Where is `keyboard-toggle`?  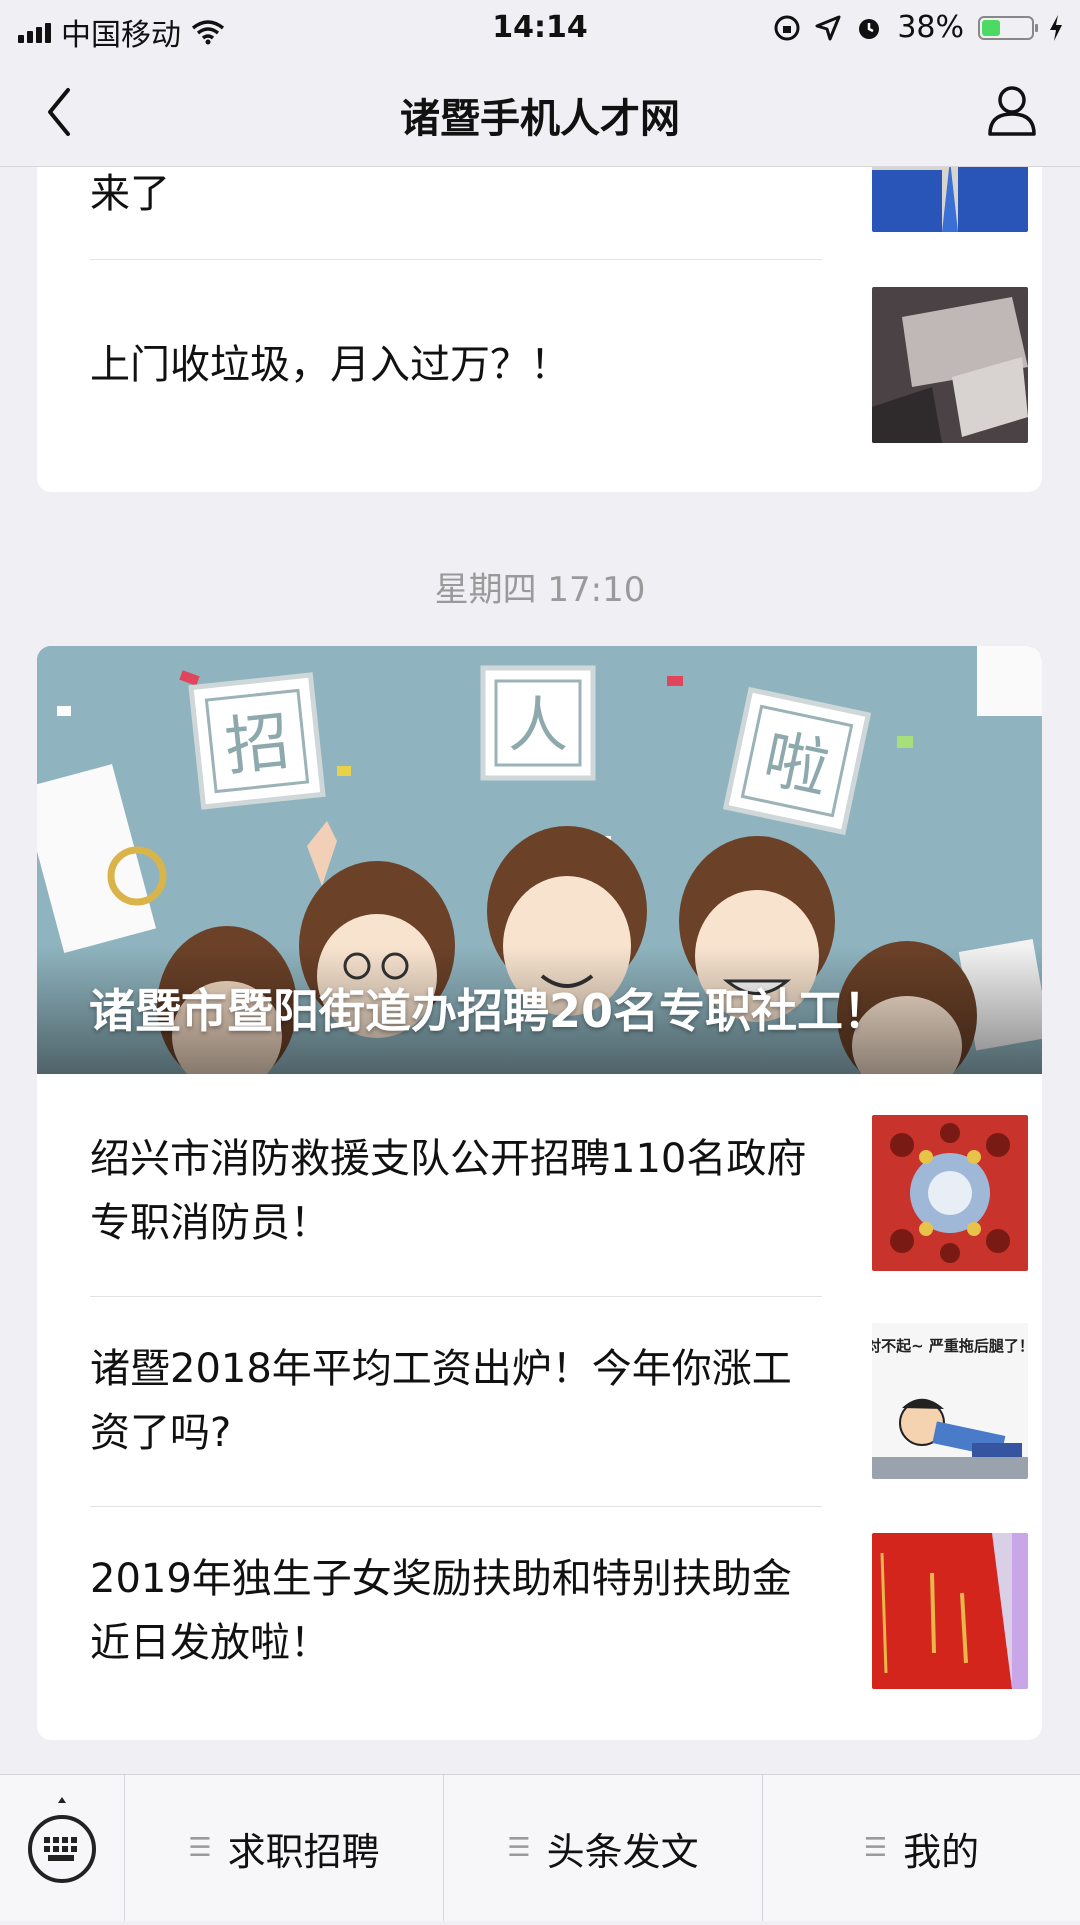 keyboard-toggle is located at coordinates (62, 1848).